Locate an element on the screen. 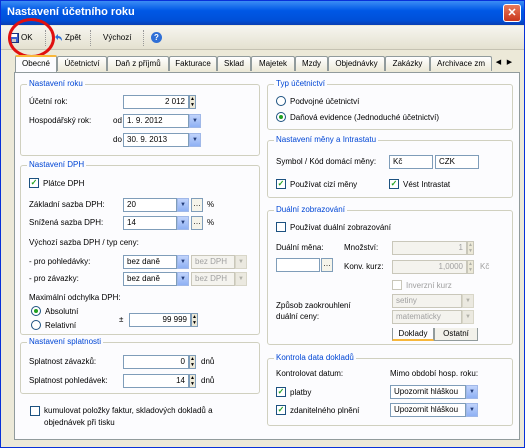  foreign-currency-label: Používat cizí měny is located at coordinates (324, 184).